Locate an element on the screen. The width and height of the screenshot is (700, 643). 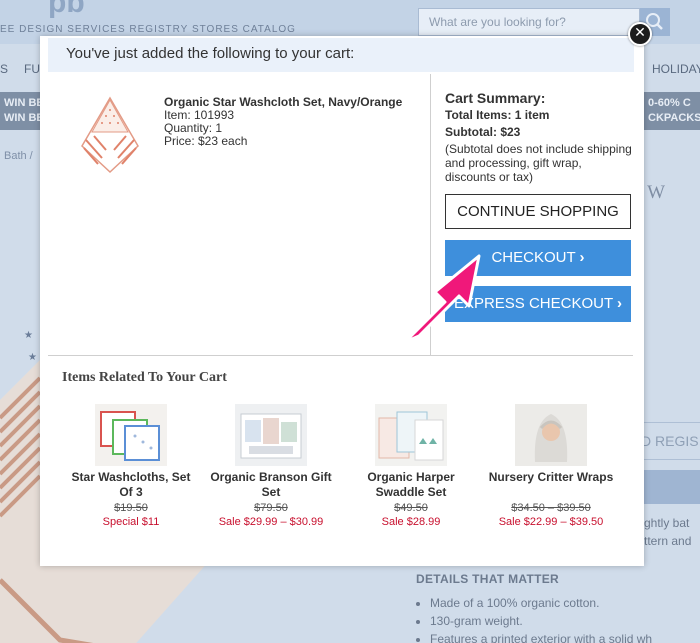
related-item-name: Organic Branson Gift Set is located at coordinates (271, 485).